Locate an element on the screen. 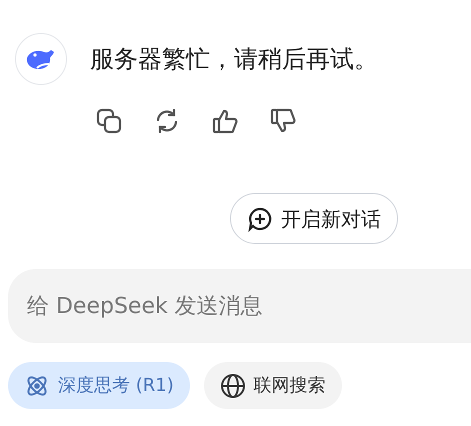 The width and height of the screenshot is (471, 426). avatar-icon is located at coordinates (41, 59).